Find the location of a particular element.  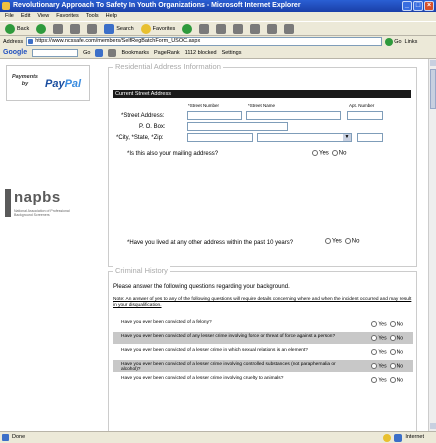

city-input is located at coordinates (220, 137).